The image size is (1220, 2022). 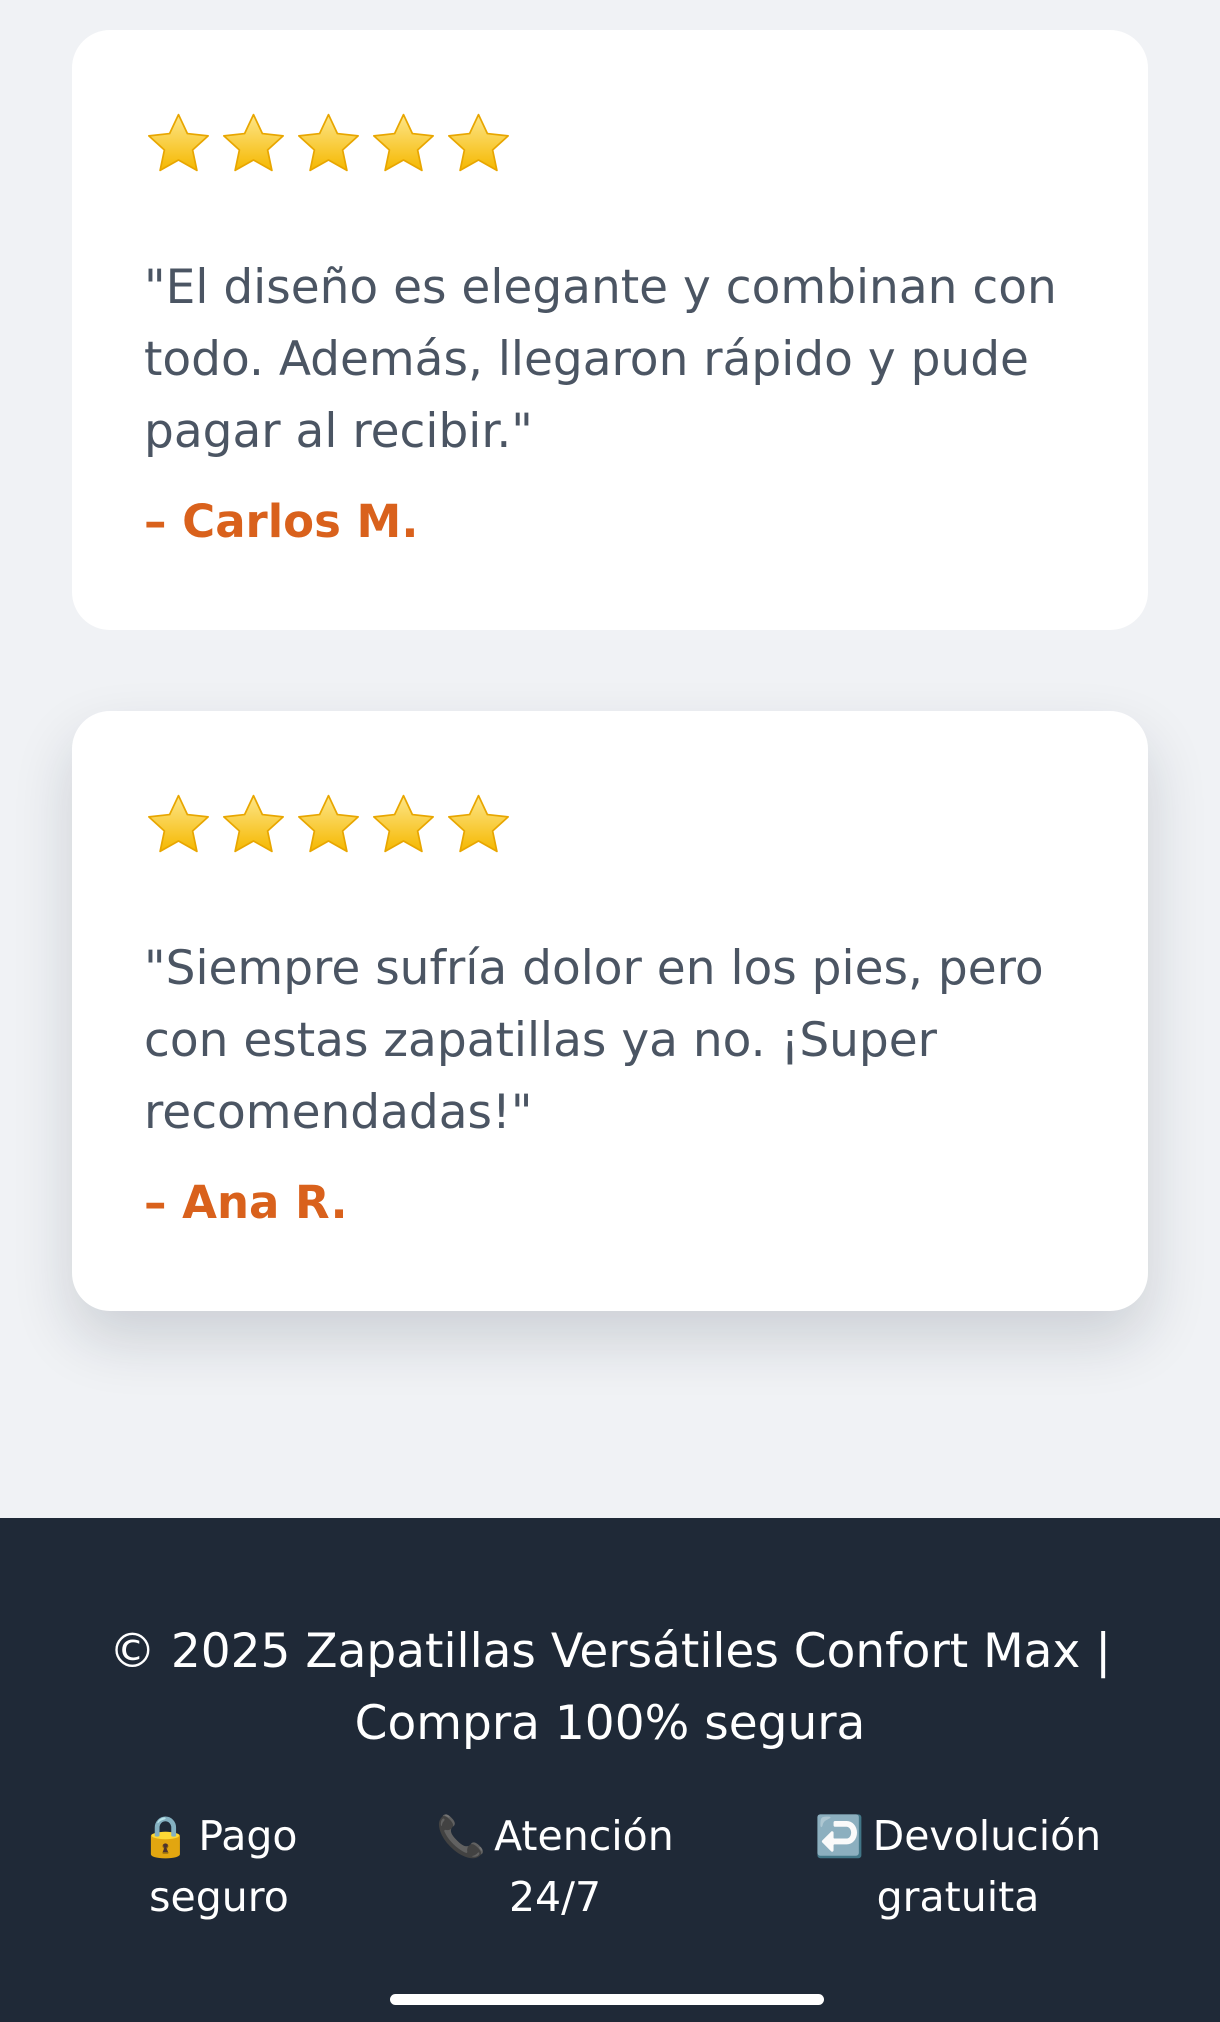 I want to click on feature-secure-payment: 🔒 Pago seguro, so click(x=219, y=1866).